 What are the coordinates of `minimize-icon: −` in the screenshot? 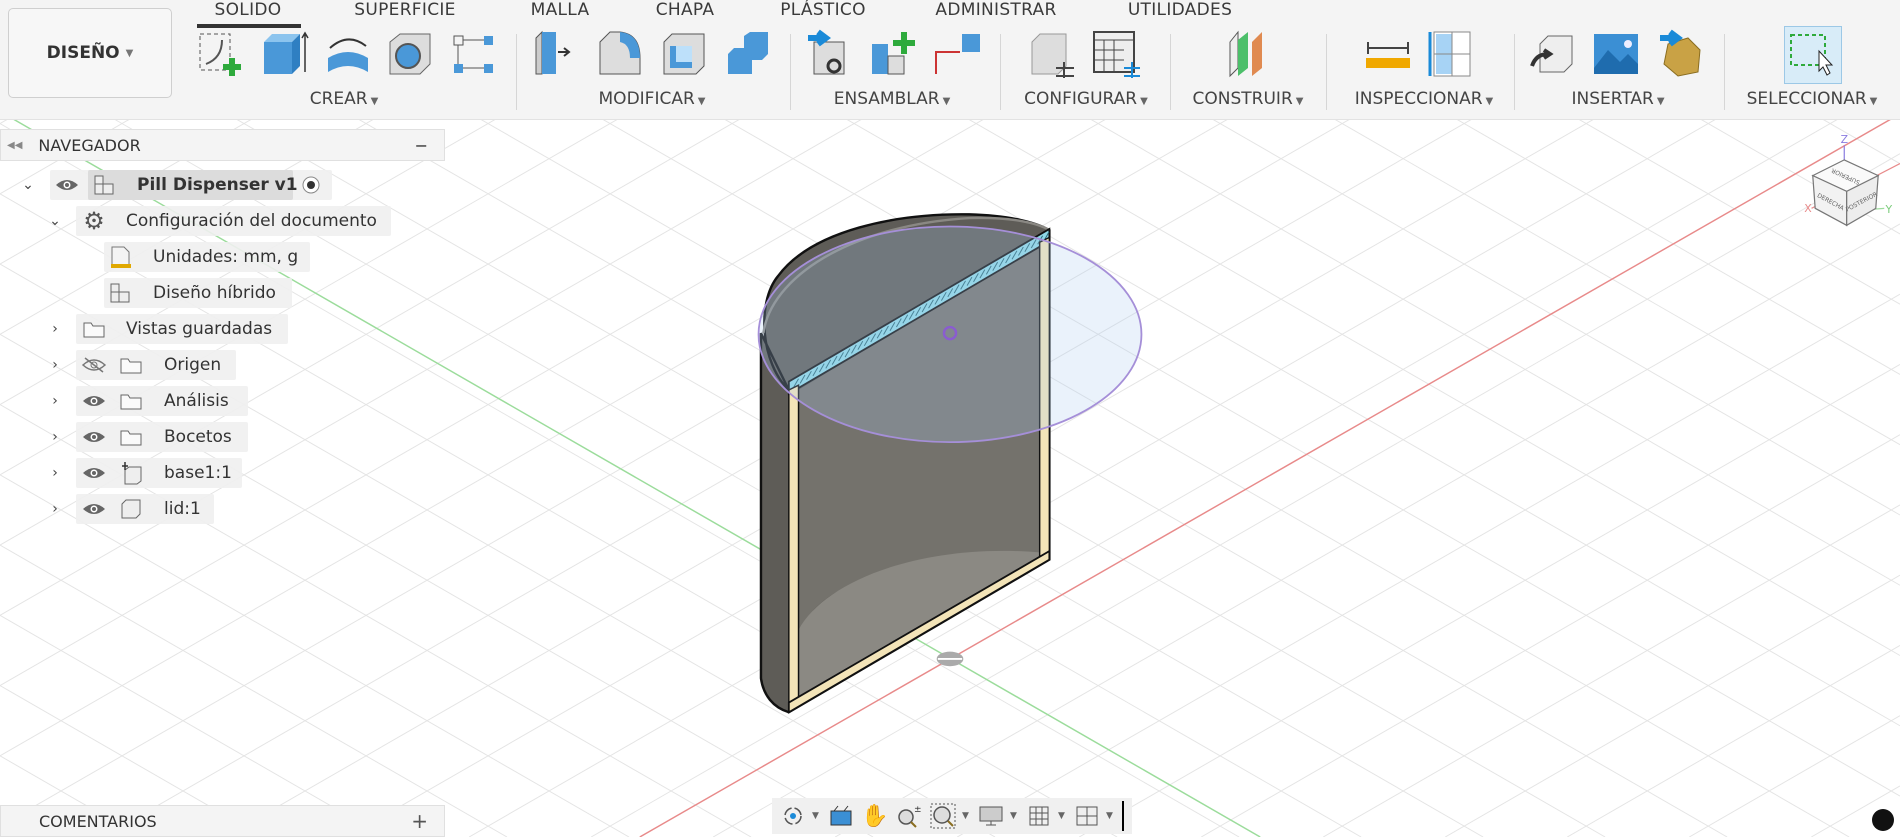 It's located at (421, 145).